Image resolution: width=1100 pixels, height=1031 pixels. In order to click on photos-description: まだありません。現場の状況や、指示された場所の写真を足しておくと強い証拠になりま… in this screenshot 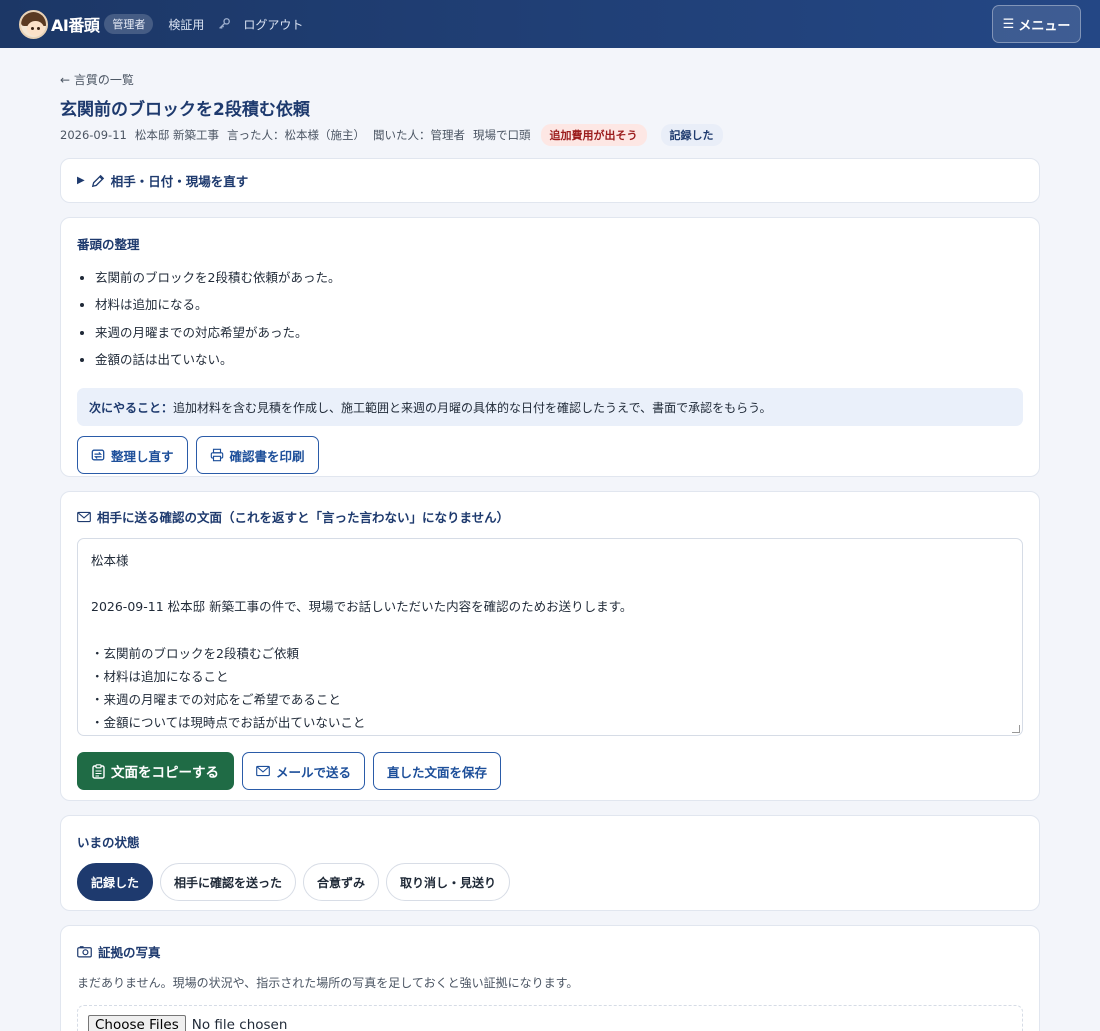, I will do `click(328, 983)`.